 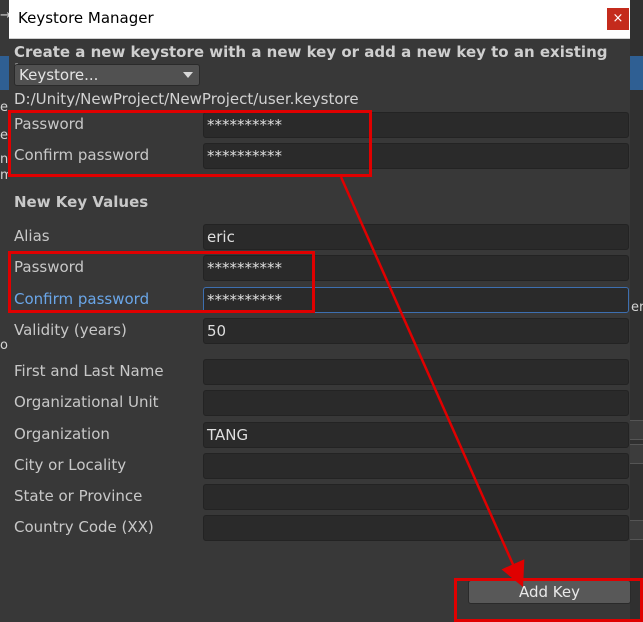 What do you see at coordinates (81, 202) in the screenshot?
I see `new-key-section-title: New Key Values` at bounding box center [81, 202].